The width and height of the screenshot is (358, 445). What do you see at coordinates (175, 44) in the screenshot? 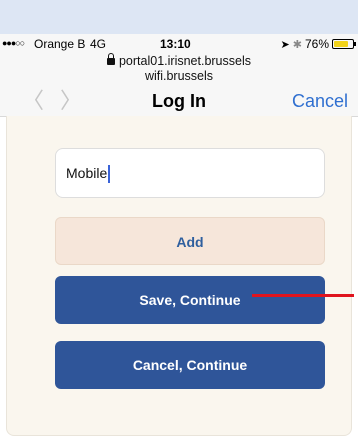
I see `status-time: 13:10` at bounding box center [175, 44].